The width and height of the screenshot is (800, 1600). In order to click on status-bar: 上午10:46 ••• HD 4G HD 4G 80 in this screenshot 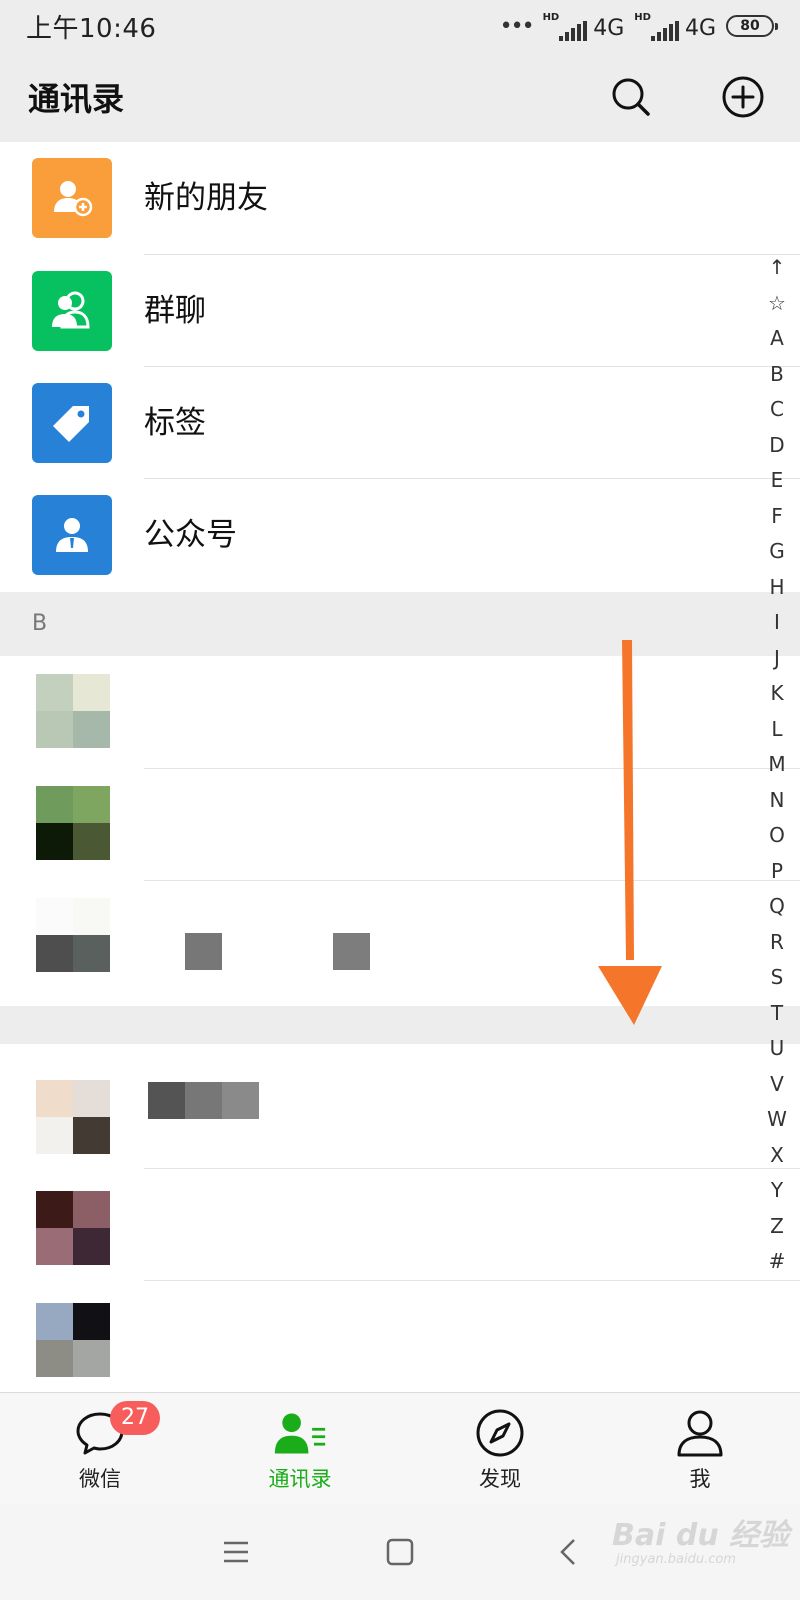, I will do `click(400, 26)`.